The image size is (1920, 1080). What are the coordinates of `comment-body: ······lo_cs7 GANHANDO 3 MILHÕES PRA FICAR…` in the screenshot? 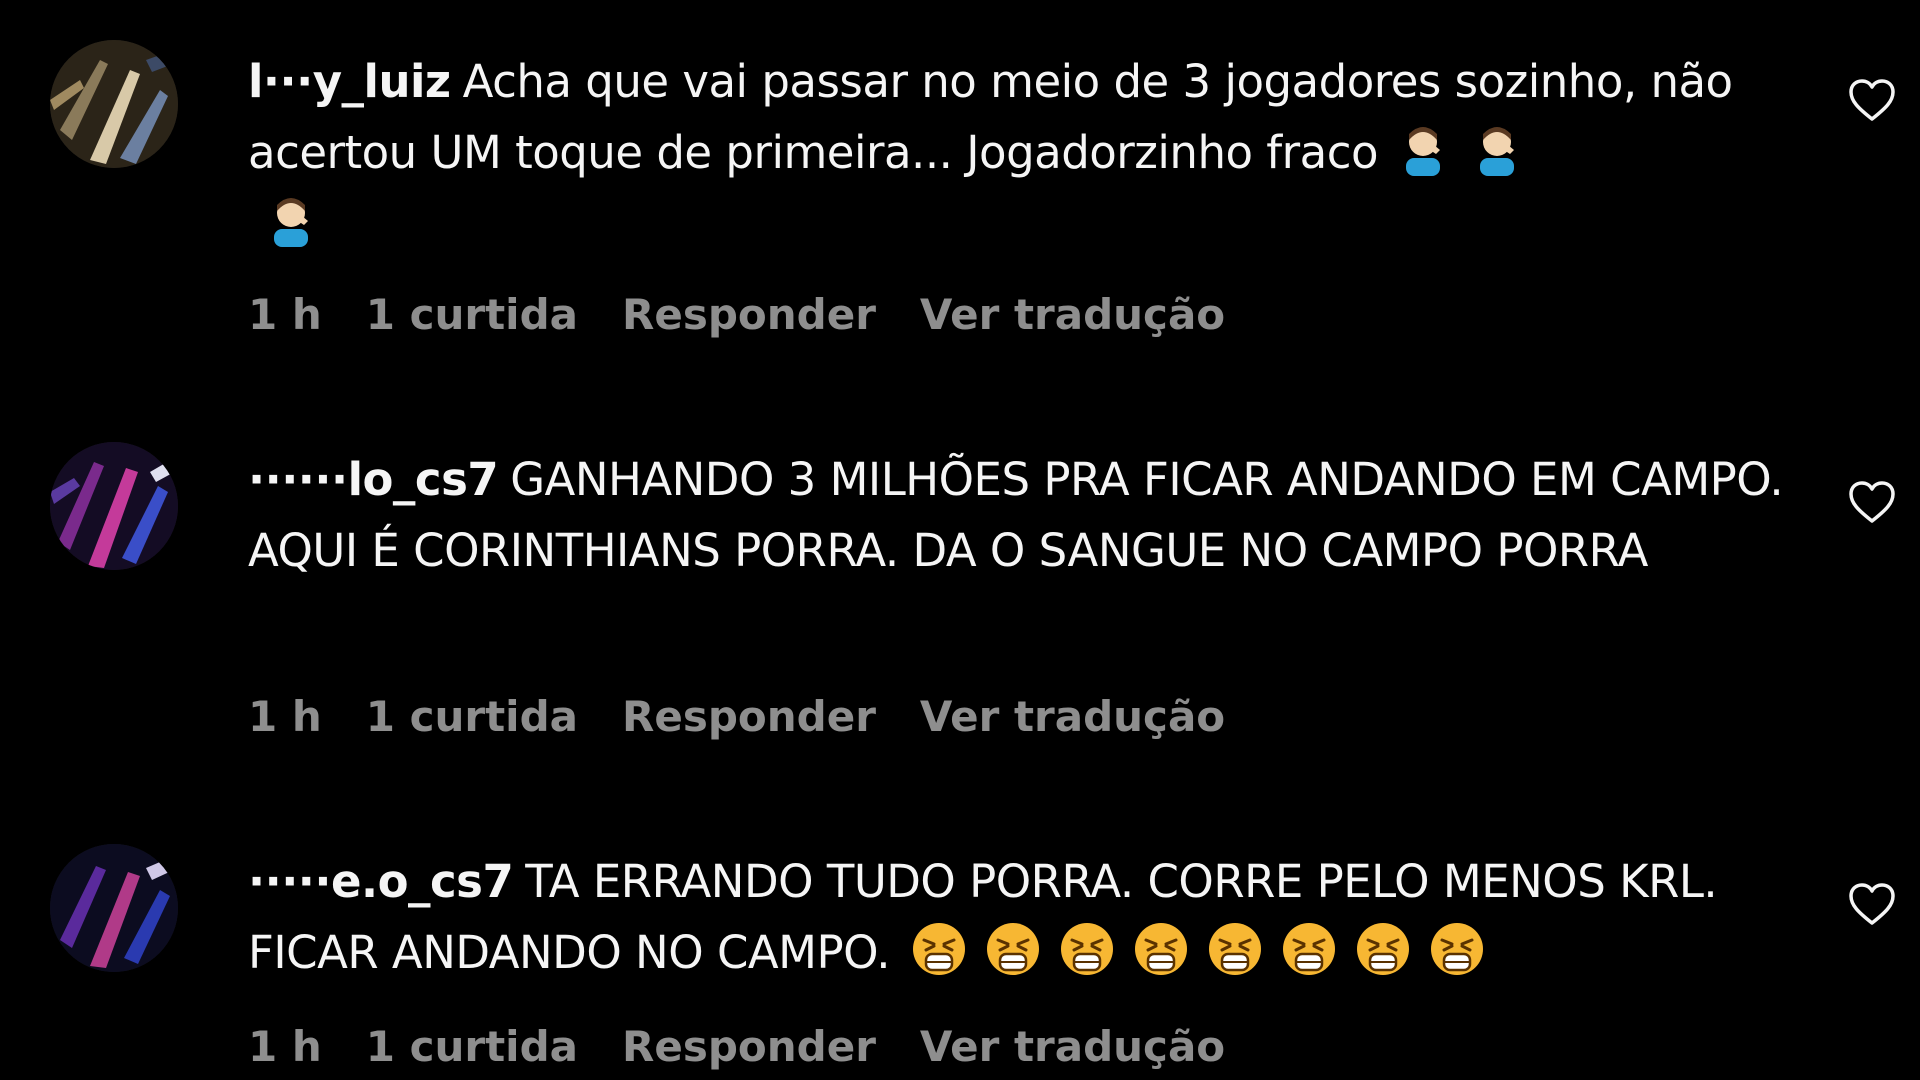 It's located at (1018, 515).